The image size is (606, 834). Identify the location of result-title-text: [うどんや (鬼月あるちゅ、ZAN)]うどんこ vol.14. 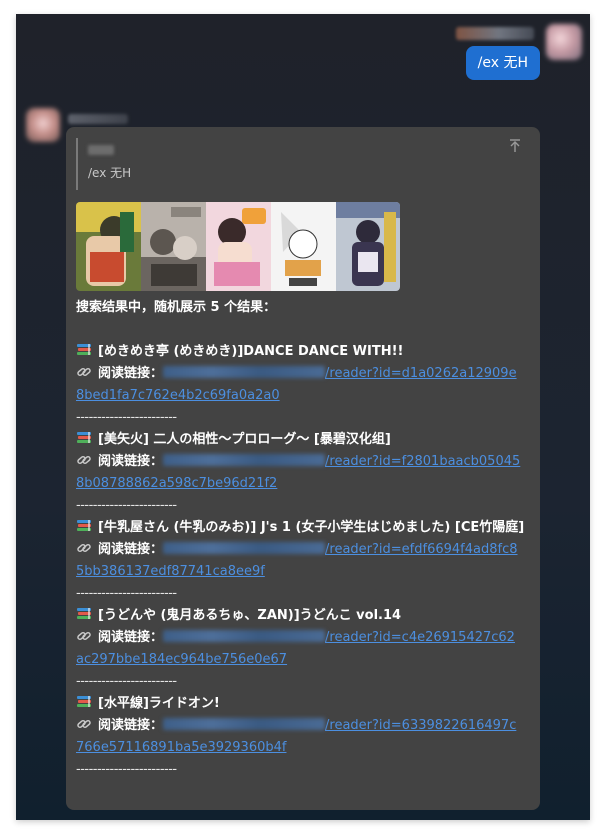
(250, 615).